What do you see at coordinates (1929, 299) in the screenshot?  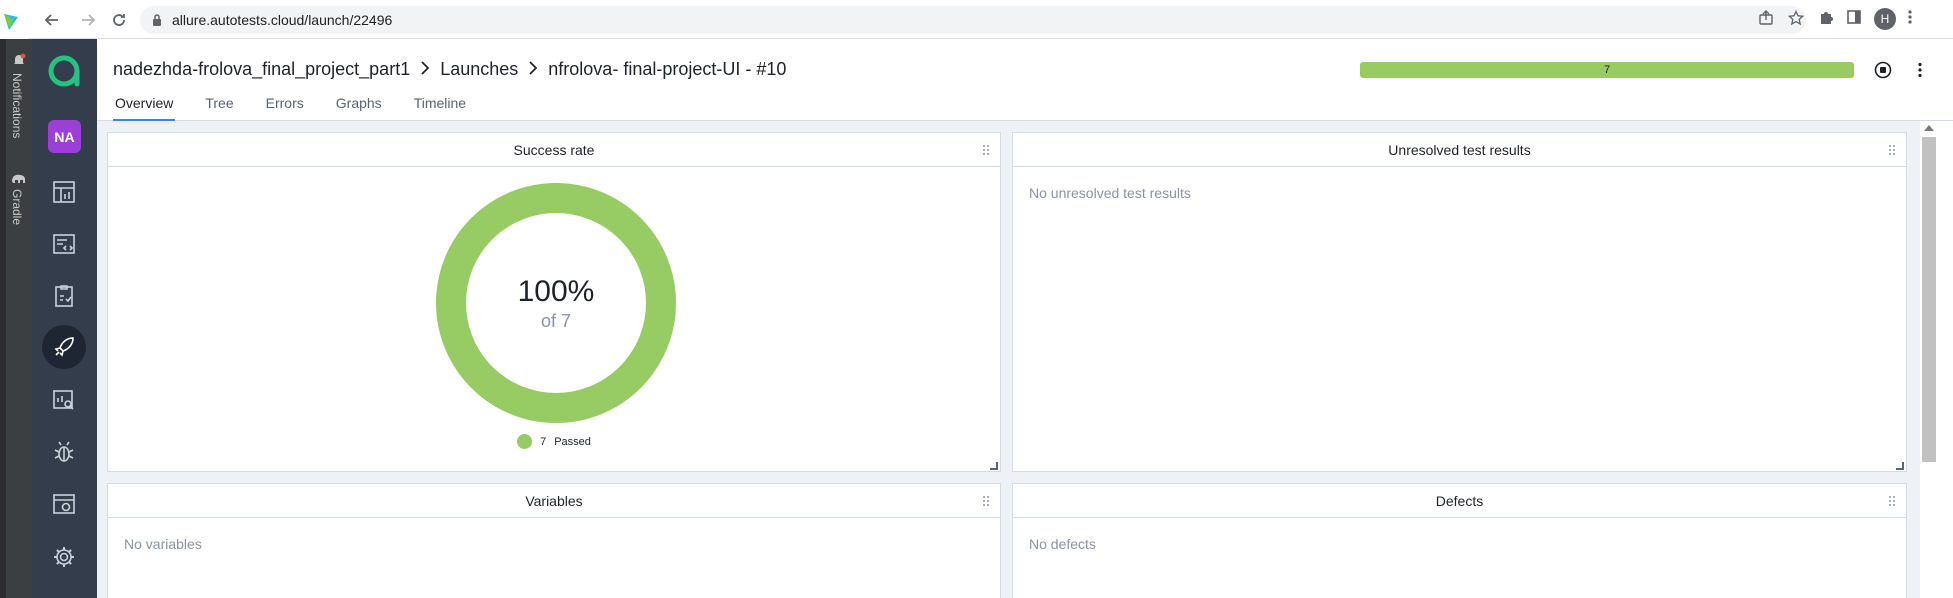 I see `scrollbar-thumb` at bounding box center [1929, 299].